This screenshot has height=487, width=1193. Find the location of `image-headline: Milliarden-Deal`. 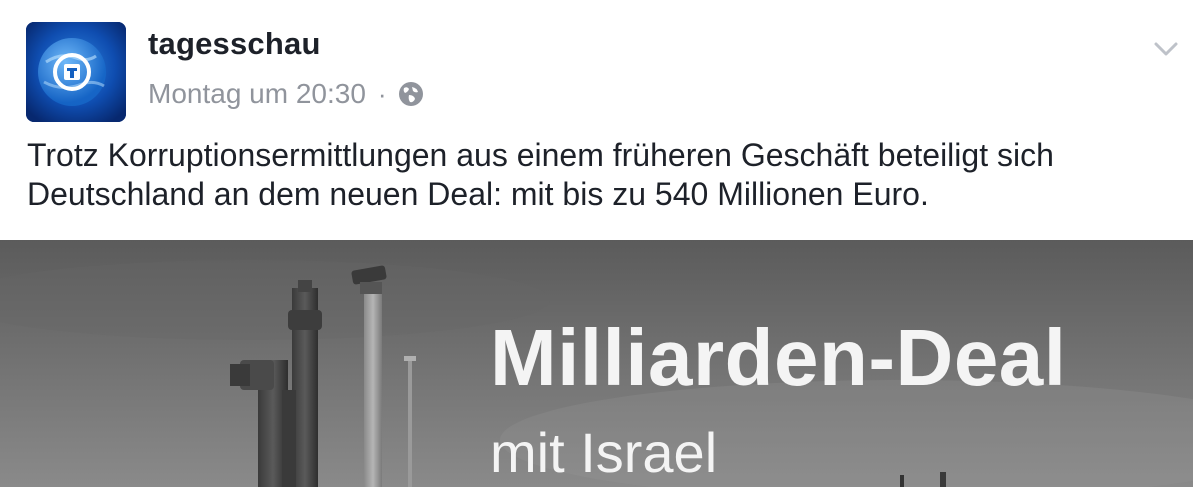

image-headline: Milliarden-Deal is located at coordinates (778, 357).